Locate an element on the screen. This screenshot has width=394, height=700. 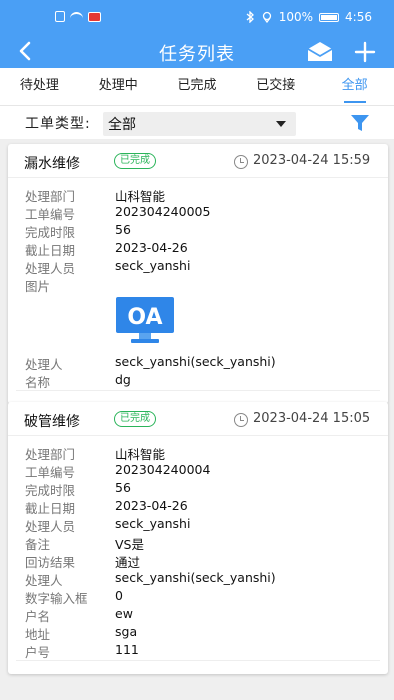
battery-percent: 100% is located at coordinates (296, 17).